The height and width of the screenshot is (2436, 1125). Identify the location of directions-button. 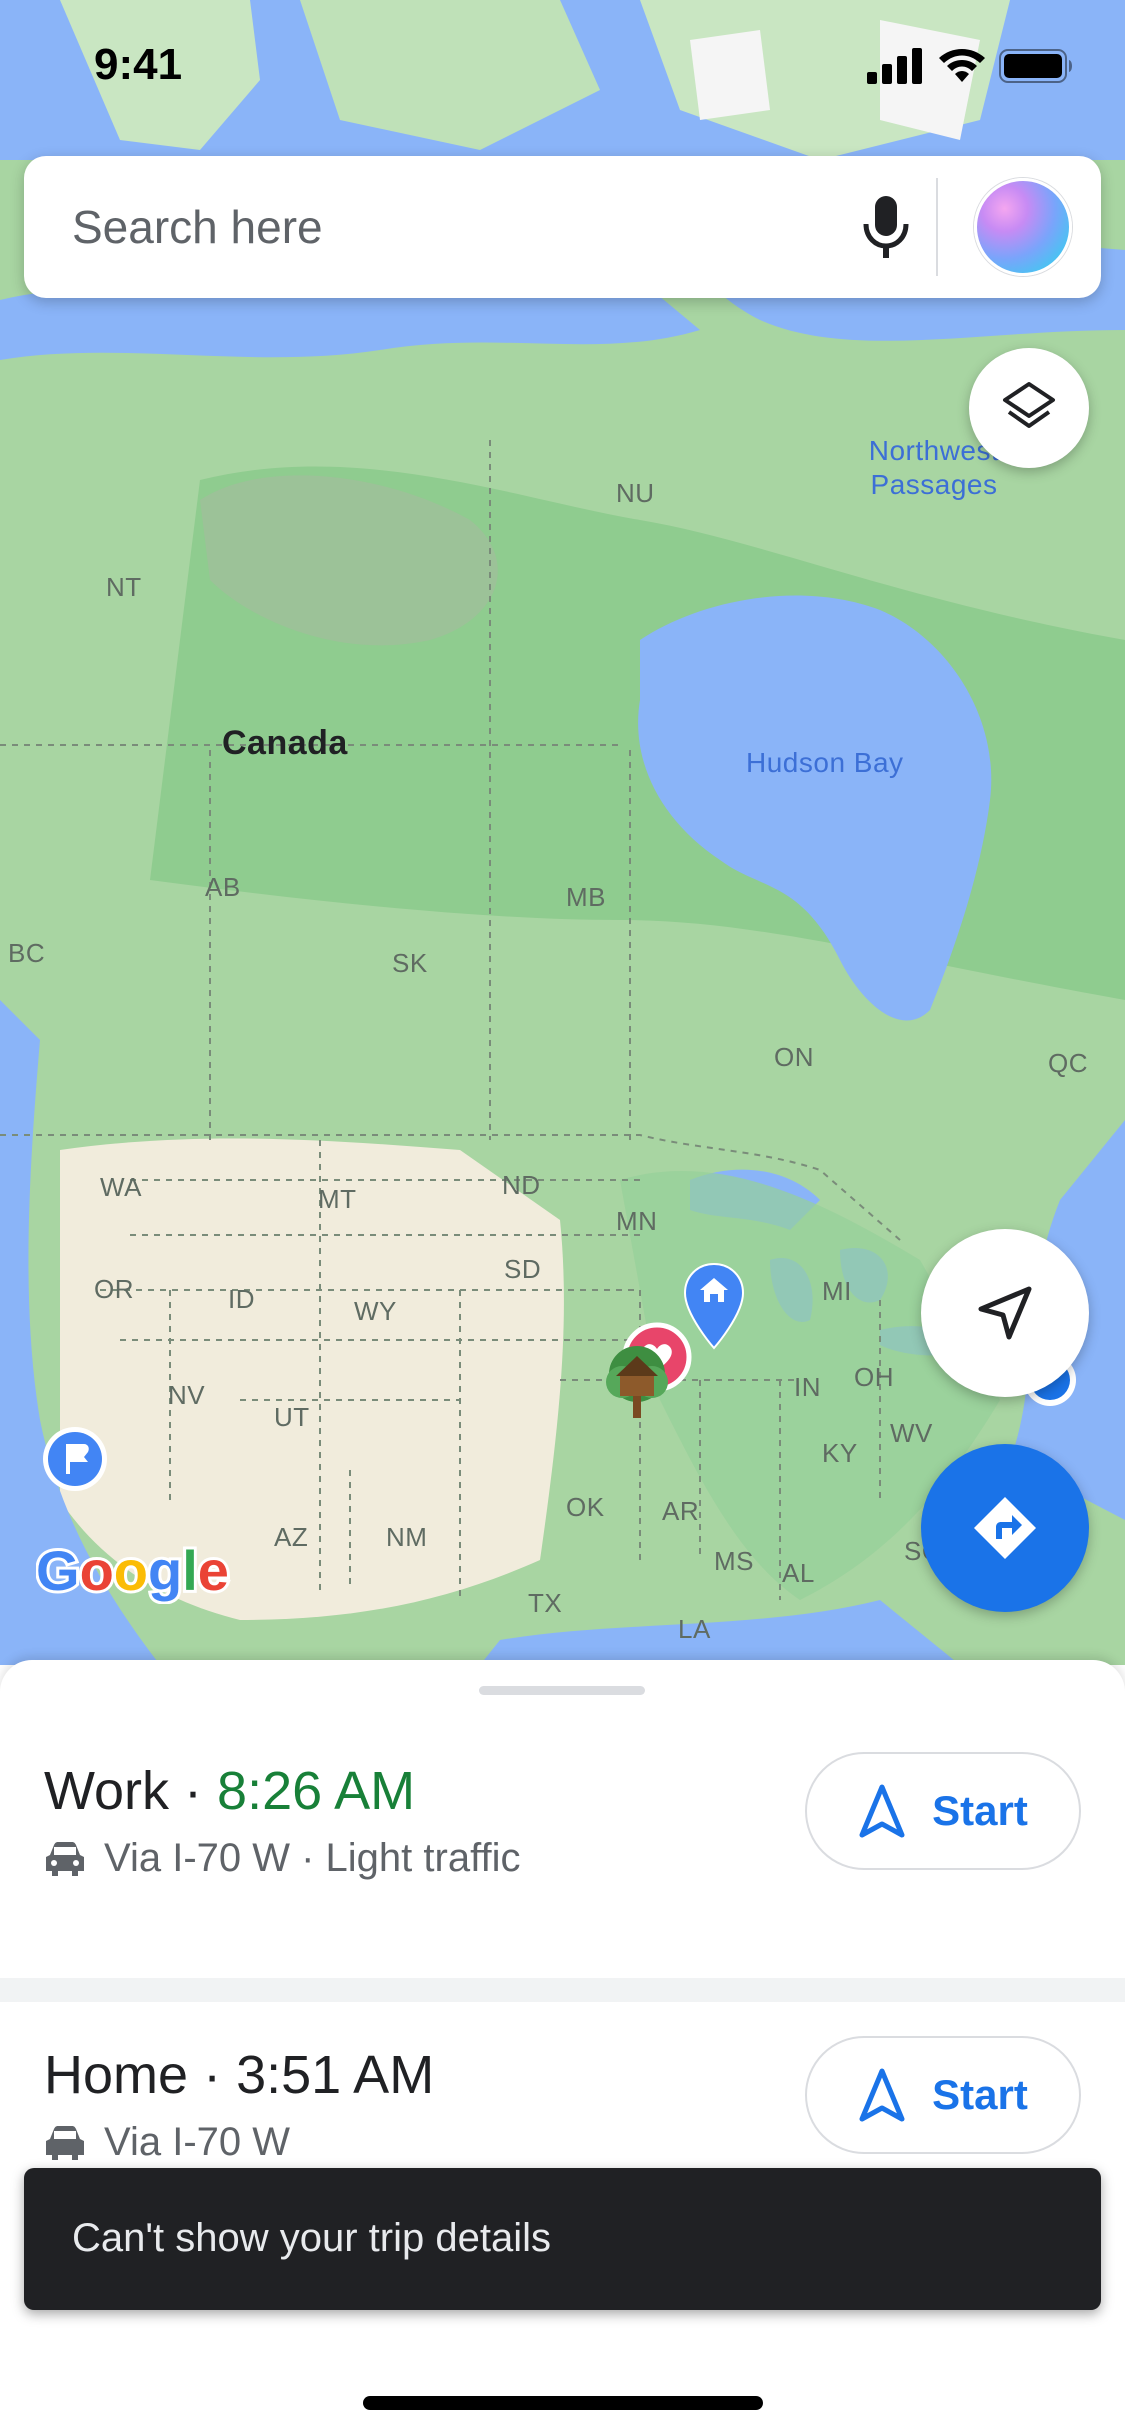
(1005, 1528).